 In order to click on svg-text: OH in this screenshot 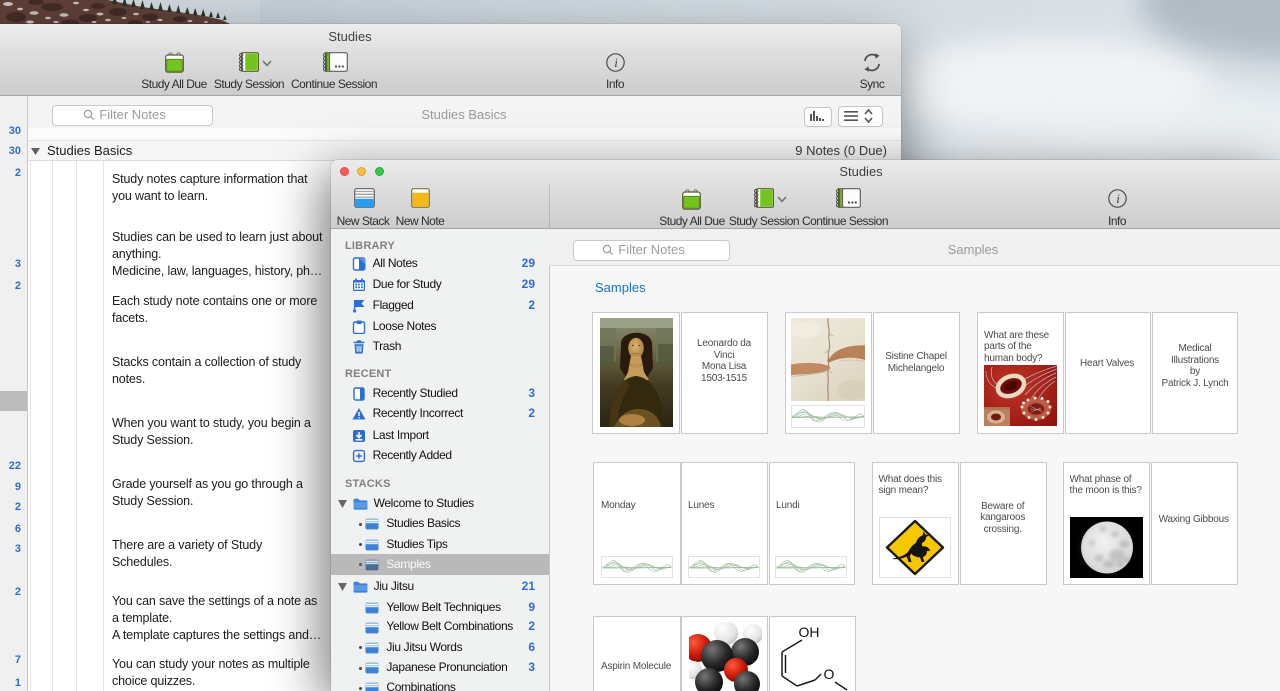, I will do `click(808, 632)`.